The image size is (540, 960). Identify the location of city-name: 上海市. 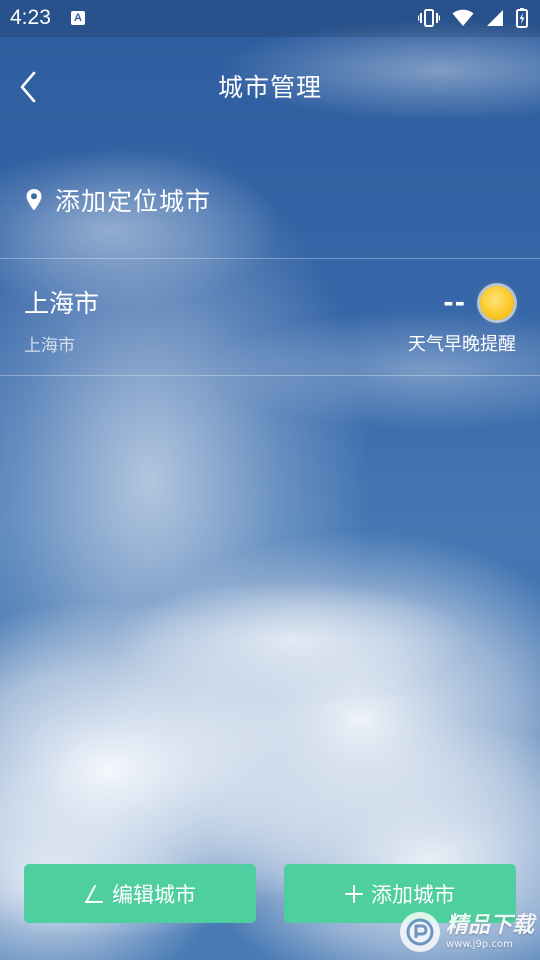
(62, 303).